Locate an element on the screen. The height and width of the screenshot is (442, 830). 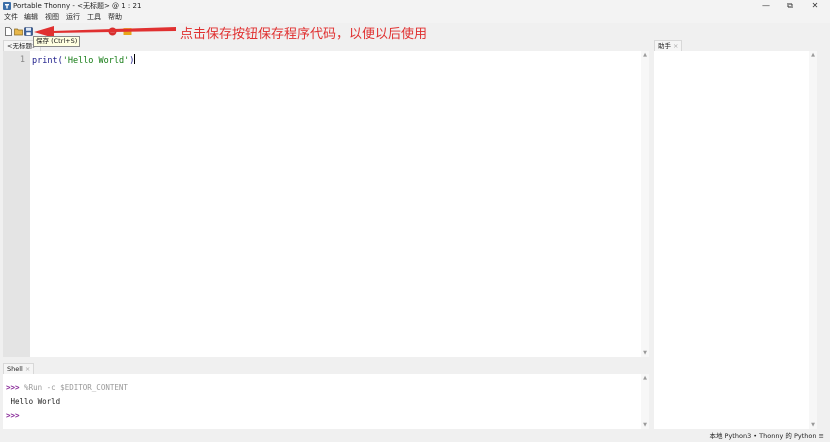
shell-command: %Run -c $EDITOR_CONTENT is located at coordinates (73, 387).